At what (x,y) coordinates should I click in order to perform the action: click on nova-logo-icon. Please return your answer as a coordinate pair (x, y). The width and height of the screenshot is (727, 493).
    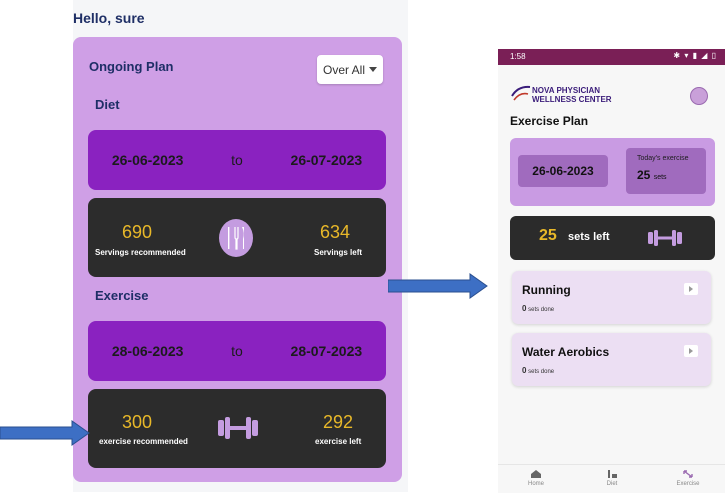
    Looking at the image, I should click on (521, 93).